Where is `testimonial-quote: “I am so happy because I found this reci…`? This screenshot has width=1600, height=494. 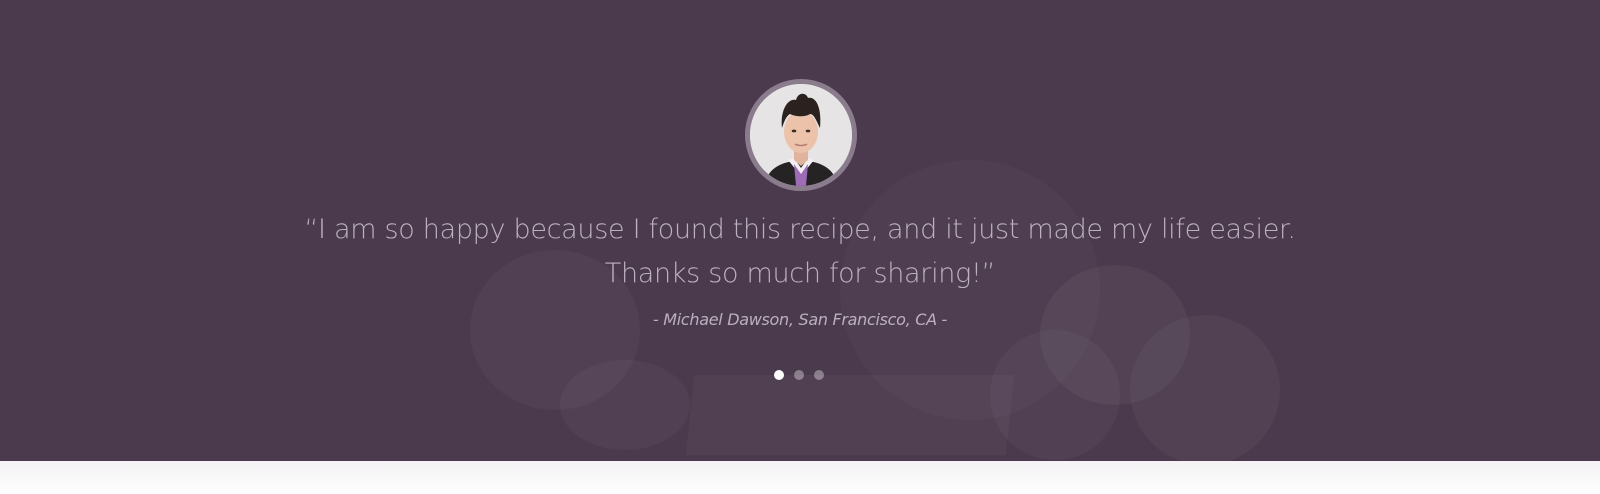 testimonial-quote: “I am so happy because I found this reci… is located at coordinates (800, 252).